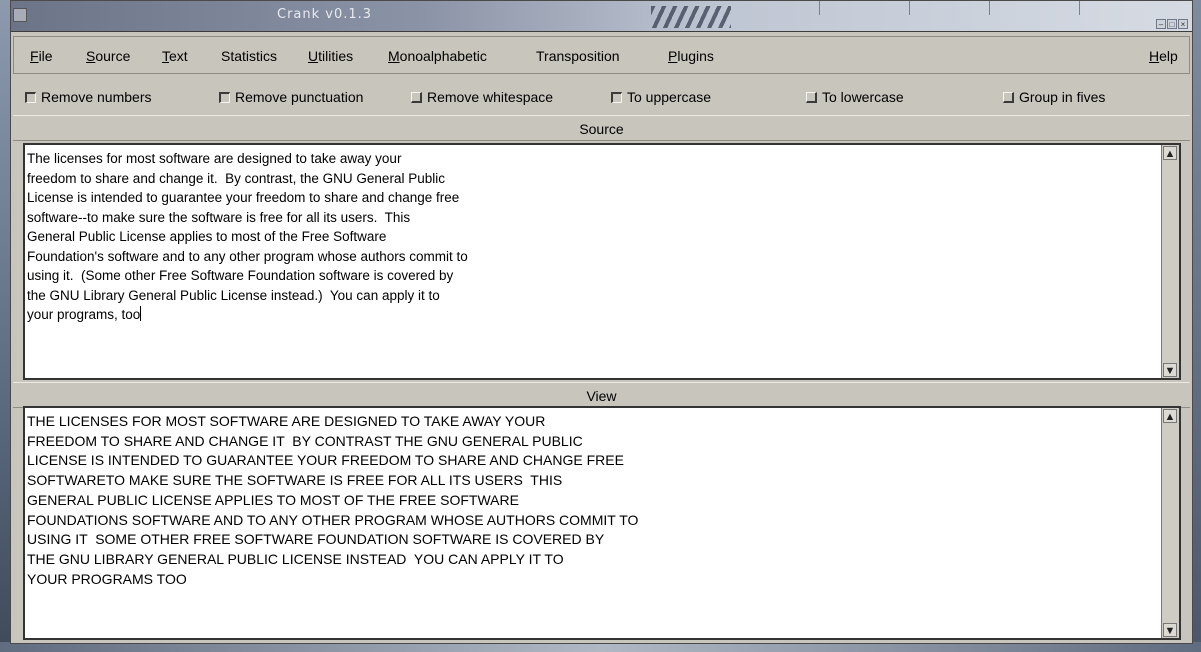 The image size is (1201, 652). What do you see at coordinates (1170, 261) in the screenshot?
I see `source-scrollbar: ▲ ▼` at bounding box center [1170, 261].